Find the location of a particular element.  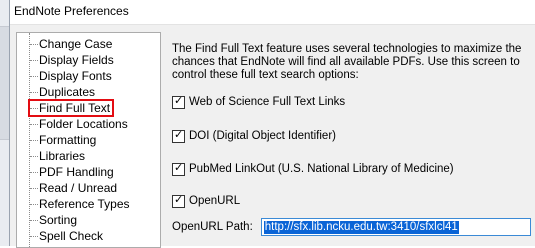

category-item-pdf-handling: PDF Handling is located at coordinates (73, 172).